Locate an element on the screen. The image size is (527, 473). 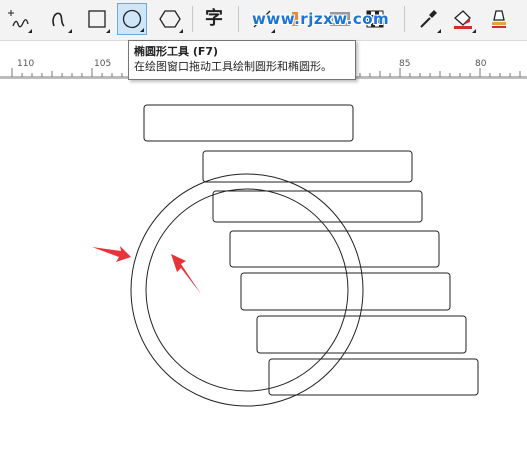
artistic-media-icon is located at coordinates (58, 19).